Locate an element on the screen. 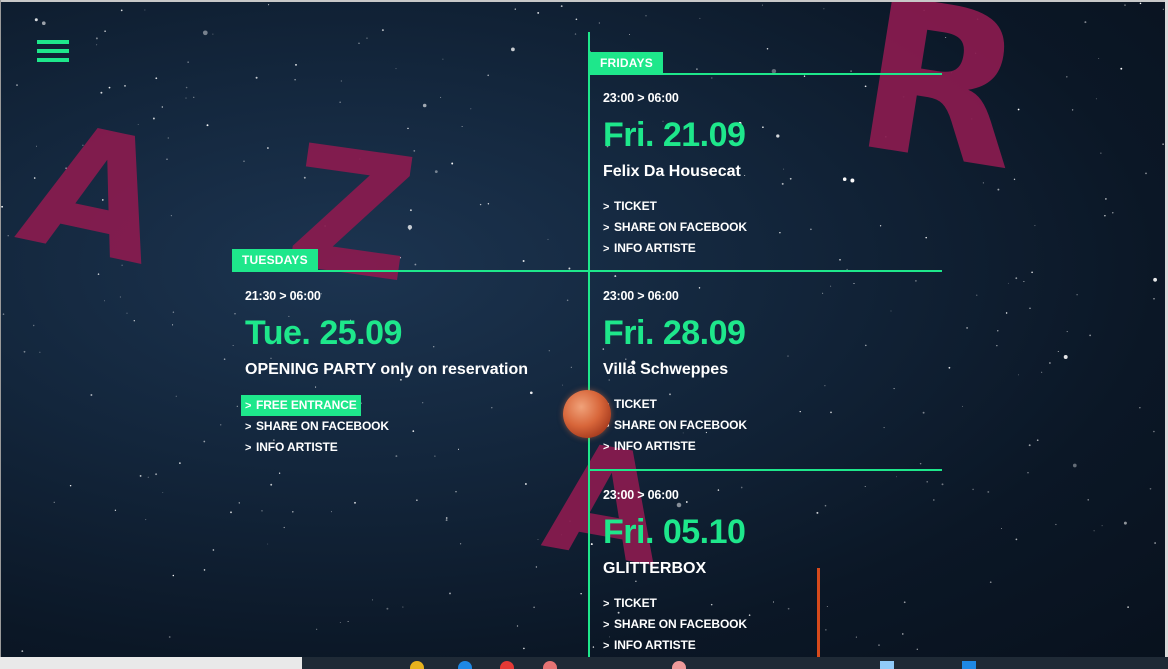 The width and height of the screenshot is (1168, 669). hamburger-menu-icon is located at coordinates (53, 52).